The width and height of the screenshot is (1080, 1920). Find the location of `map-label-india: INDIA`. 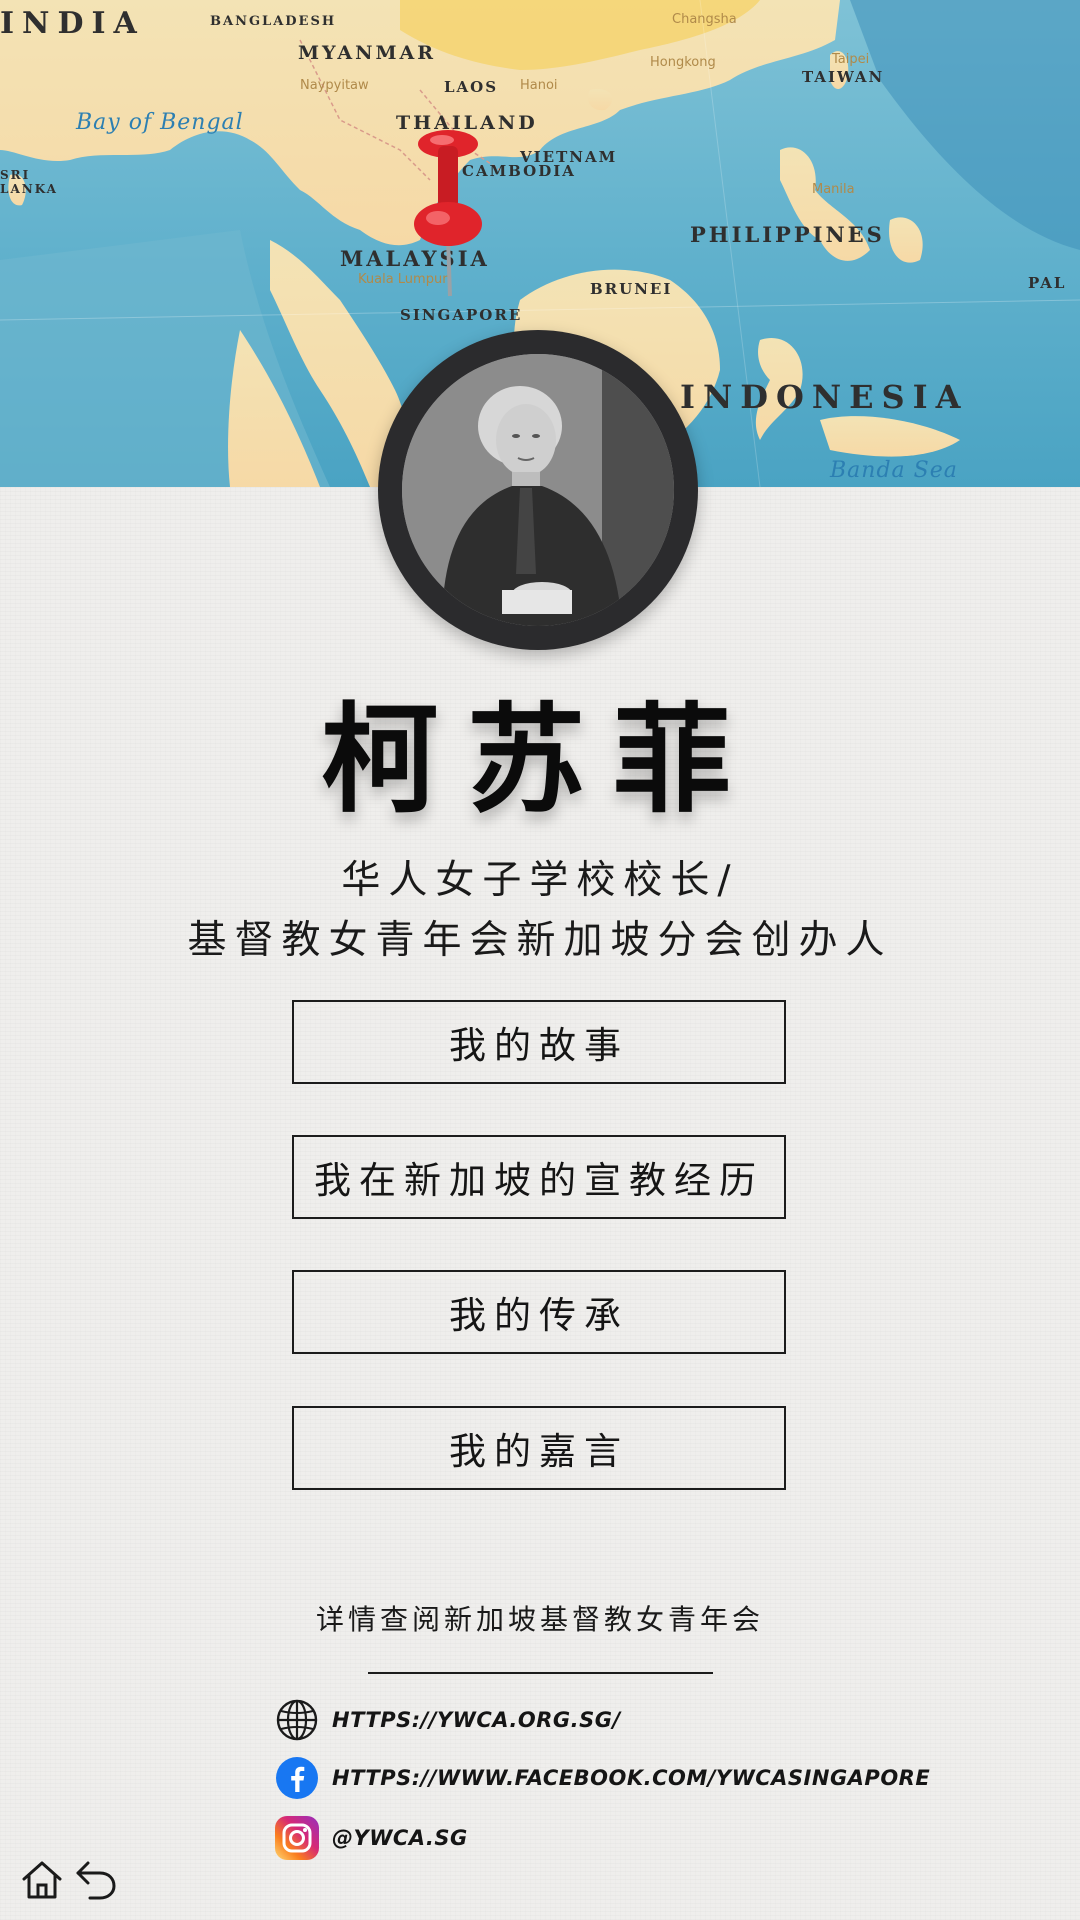

map-label-india: INDIA is located at coordinates (72, 23).